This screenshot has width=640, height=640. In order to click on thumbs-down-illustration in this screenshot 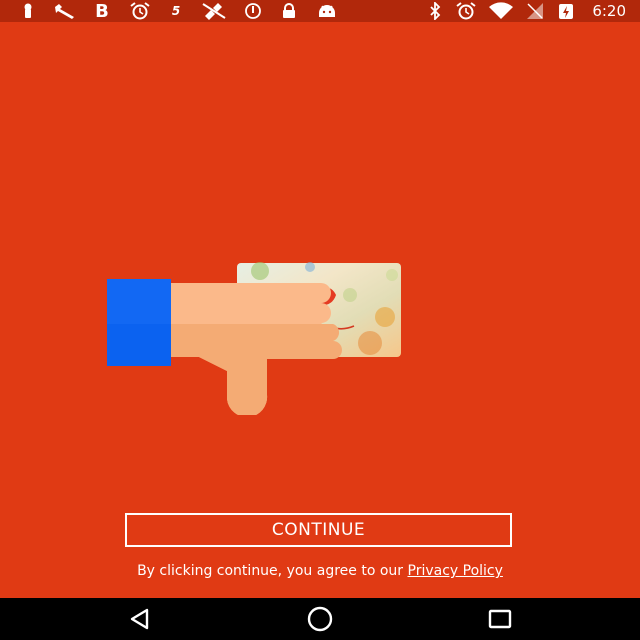, I will do `click(255, 336)`.